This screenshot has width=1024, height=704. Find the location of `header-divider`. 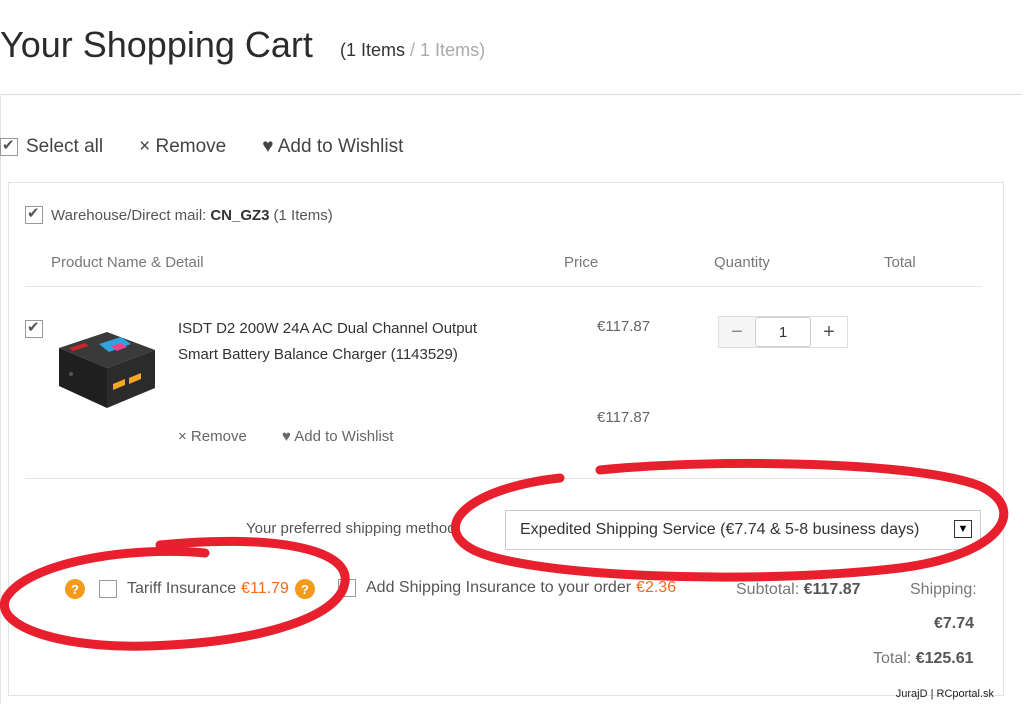

header-divider is located at coordinates (511, 94).